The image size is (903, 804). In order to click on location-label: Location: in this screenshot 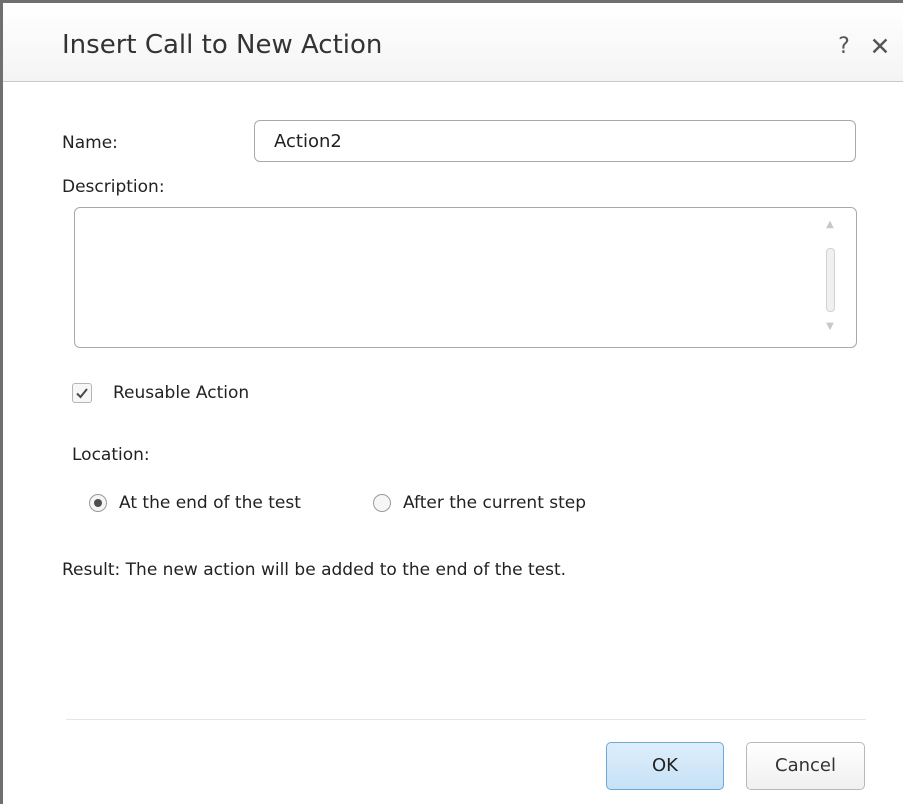, I will do `click(111, 455)`.